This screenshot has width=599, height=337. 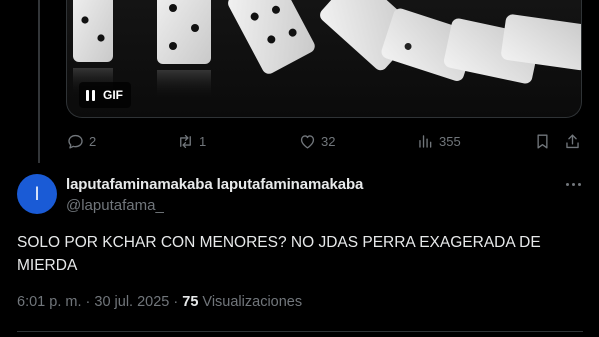 What do you see at coordinates (316, 141) in the screenshot?
I see `like-button: 32` at bounding box center [316, 141].